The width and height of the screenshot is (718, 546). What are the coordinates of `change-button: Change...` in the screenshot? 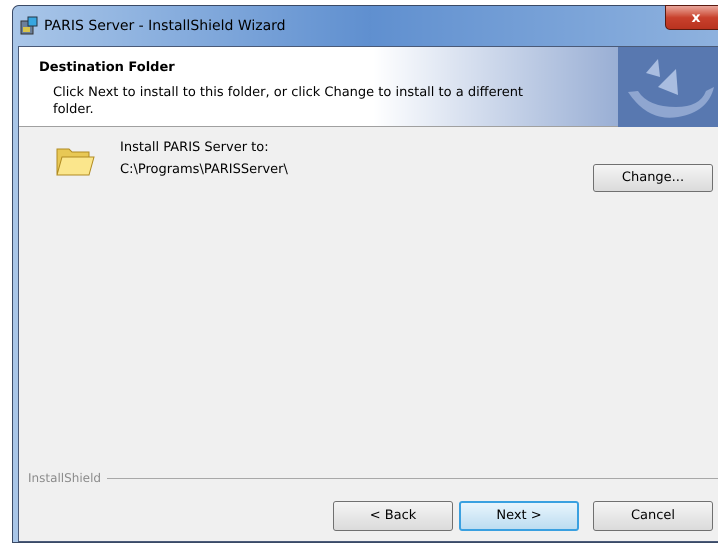 It's located at (653, 178).